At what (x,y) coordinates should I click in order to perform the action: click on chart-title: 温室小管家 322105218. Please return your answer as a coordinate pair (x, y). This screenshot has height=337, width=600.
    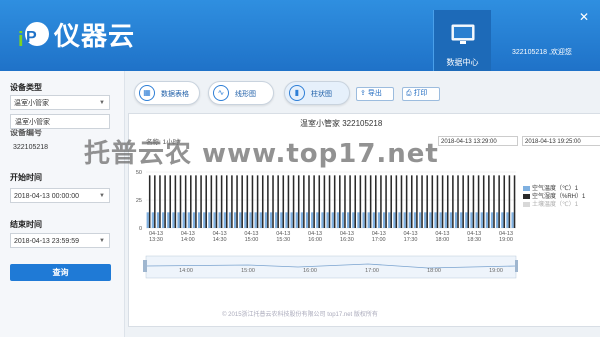
    Looking at the image, I should click on (341, 123).